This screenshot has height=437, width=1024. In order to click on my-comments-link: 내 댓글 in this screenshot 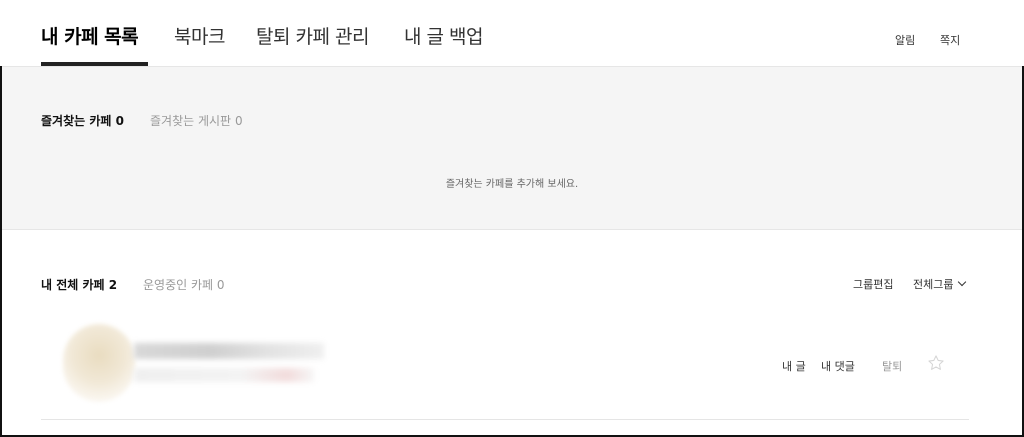, I will do `click(838, 366)`.